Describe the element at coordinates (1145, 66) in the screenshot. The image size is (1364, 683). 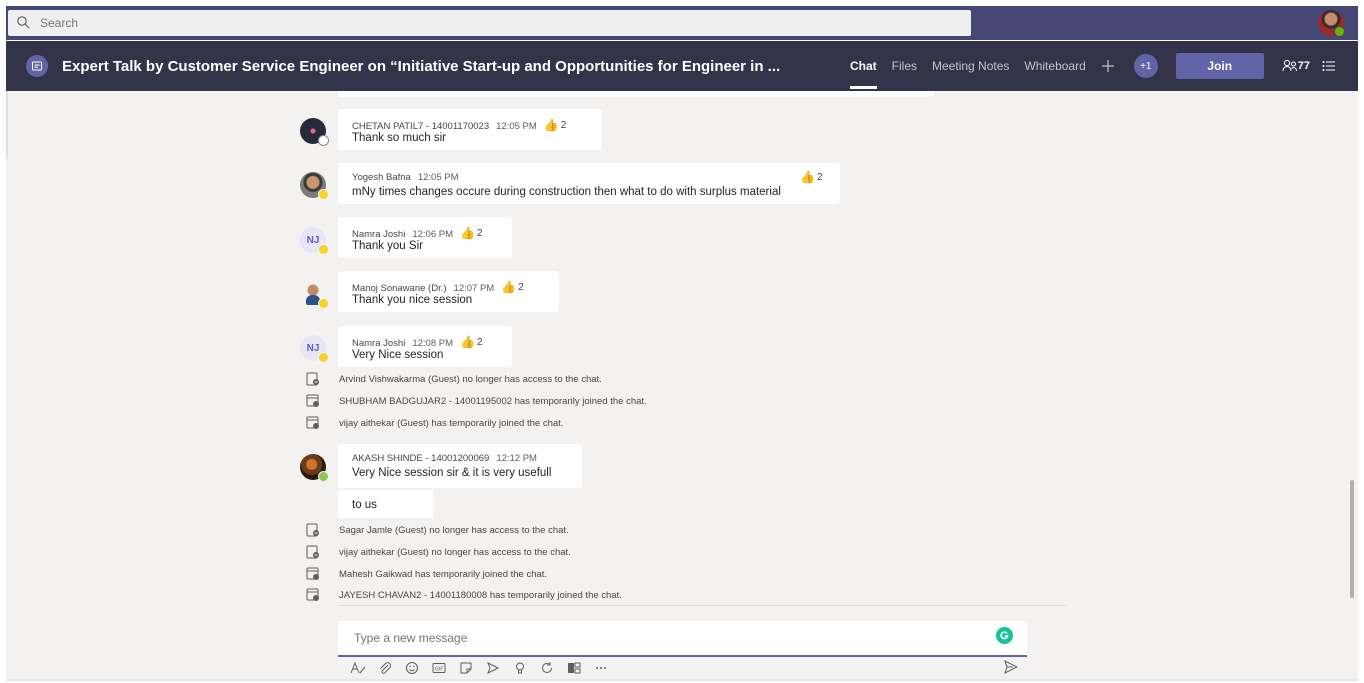
I see `more-participants-badge: +1` at that location.